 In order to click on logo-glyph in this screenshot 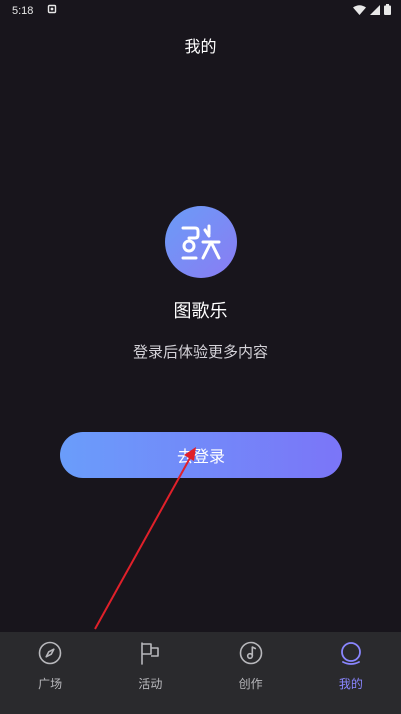, I will do `click(201, 242)`.